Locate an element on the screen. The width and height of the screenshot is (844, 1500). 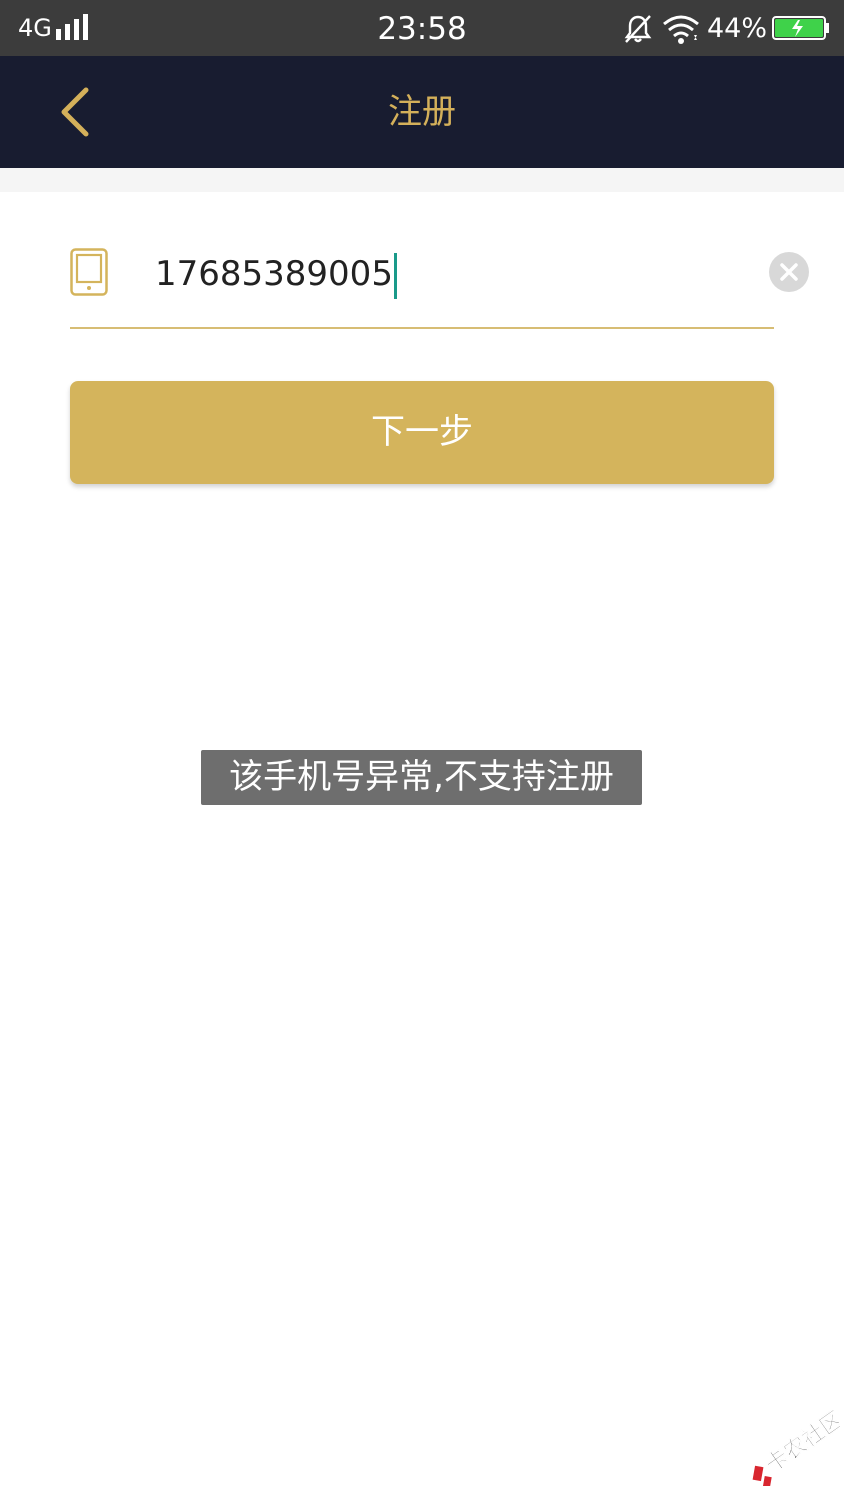
input-underline is located at coordinates (422, 328).